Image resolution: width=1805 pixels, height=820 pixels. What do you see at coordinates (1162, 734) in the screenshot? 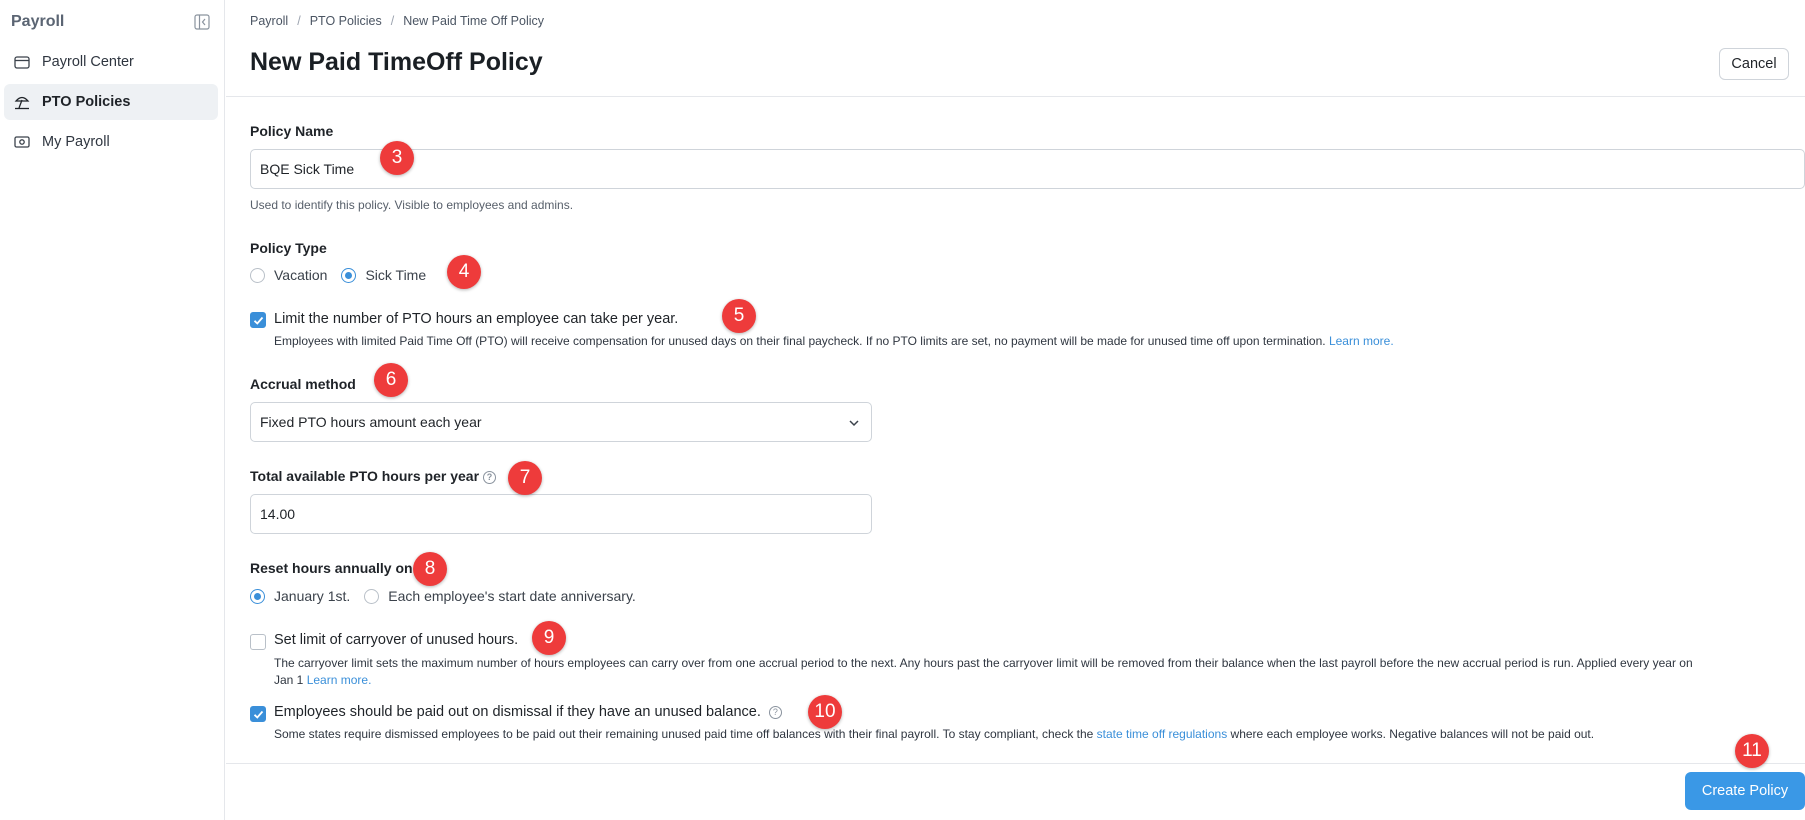
I see `state-regulations-link: state time off regulations` at bounding box center [1162, 734].